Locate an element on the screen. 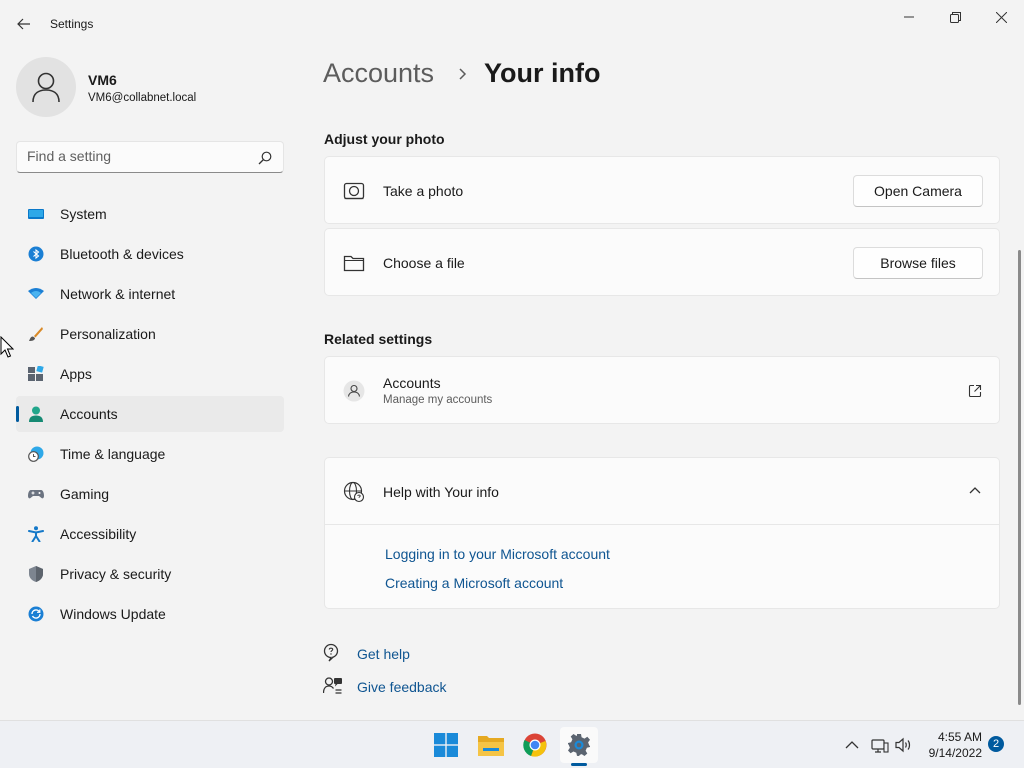  volume-icon is located at coordinates (903, 745).